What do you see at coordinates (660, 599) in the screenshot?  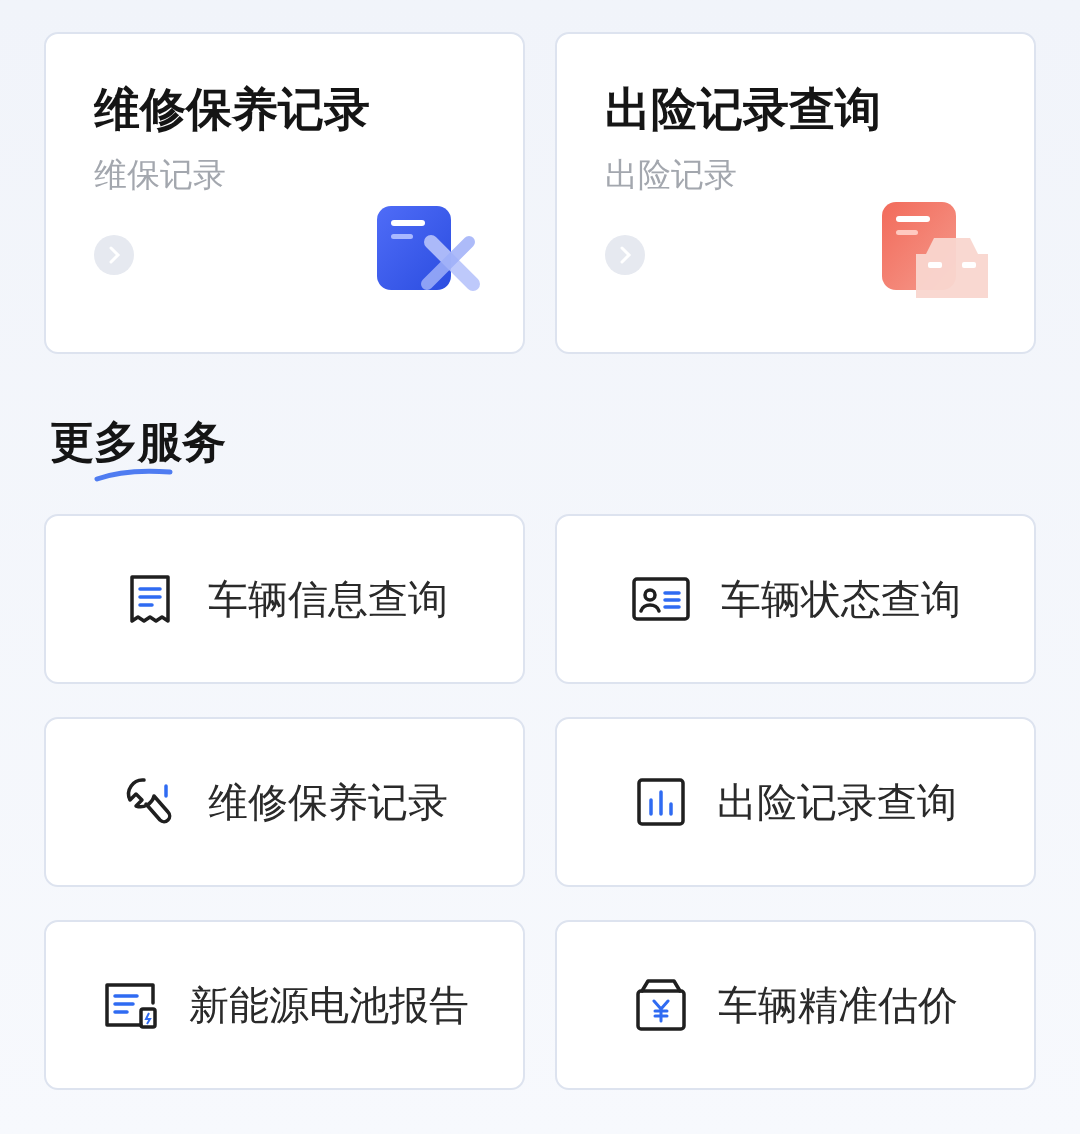 I see `id-card-icon` at bounding box center [660, 599].